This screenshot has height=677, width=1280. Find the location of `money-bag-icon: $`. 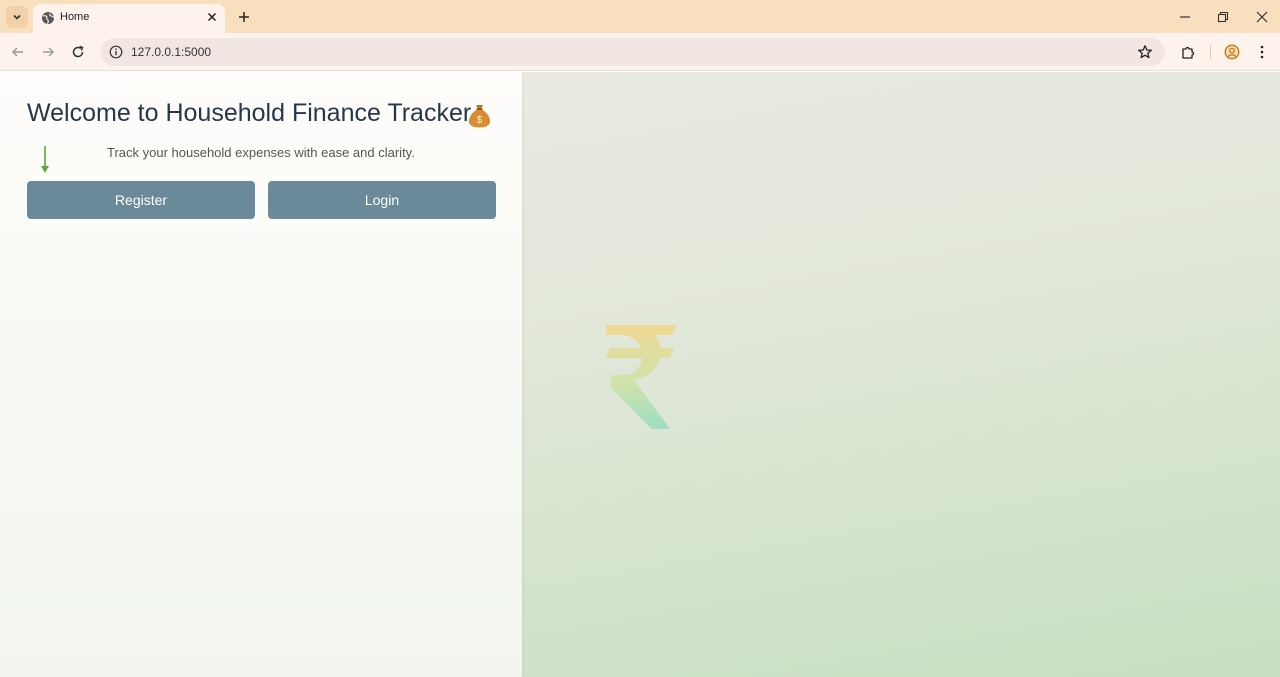

money-bag-icon: $ is located at coordinates (479, 116).